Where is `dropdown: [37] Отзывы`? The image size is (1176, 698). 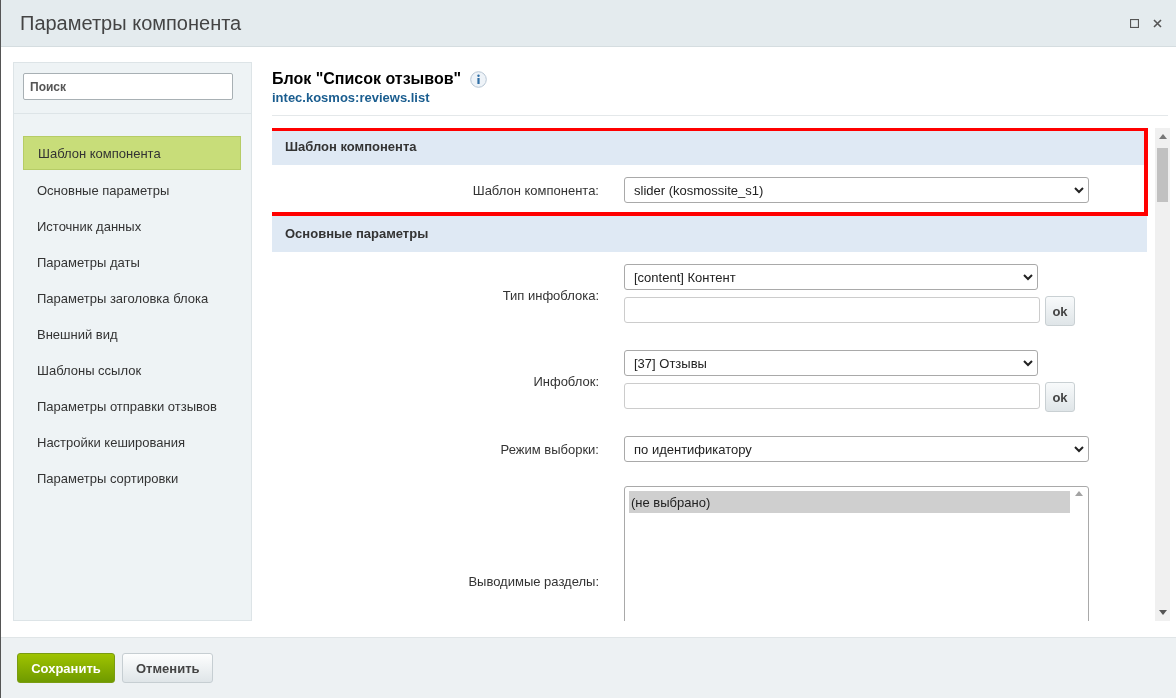
dropdown: [37] Отзывы is located at coordinates (831, 363).